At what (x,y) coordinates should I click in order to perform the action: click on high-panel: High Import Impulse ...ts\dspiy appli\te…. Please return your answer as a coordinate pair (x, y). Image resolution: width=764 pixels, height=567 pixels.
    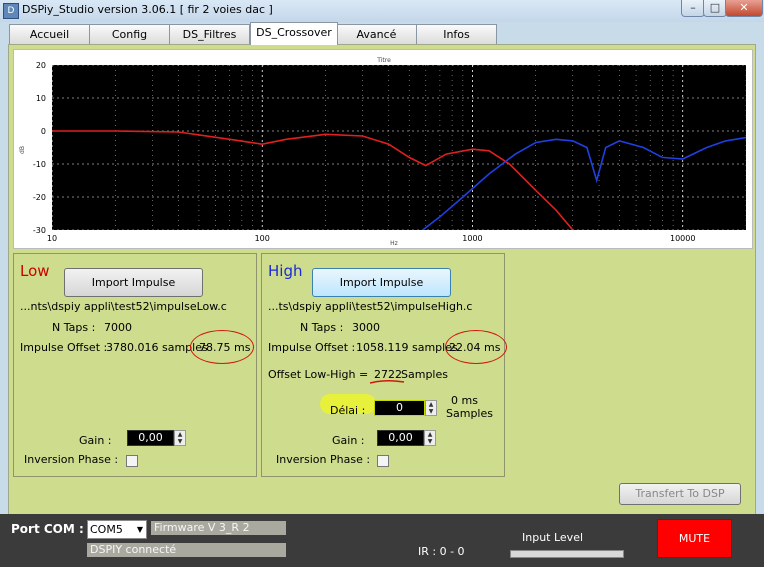
    Looking at the image, I should click on (384, 365).